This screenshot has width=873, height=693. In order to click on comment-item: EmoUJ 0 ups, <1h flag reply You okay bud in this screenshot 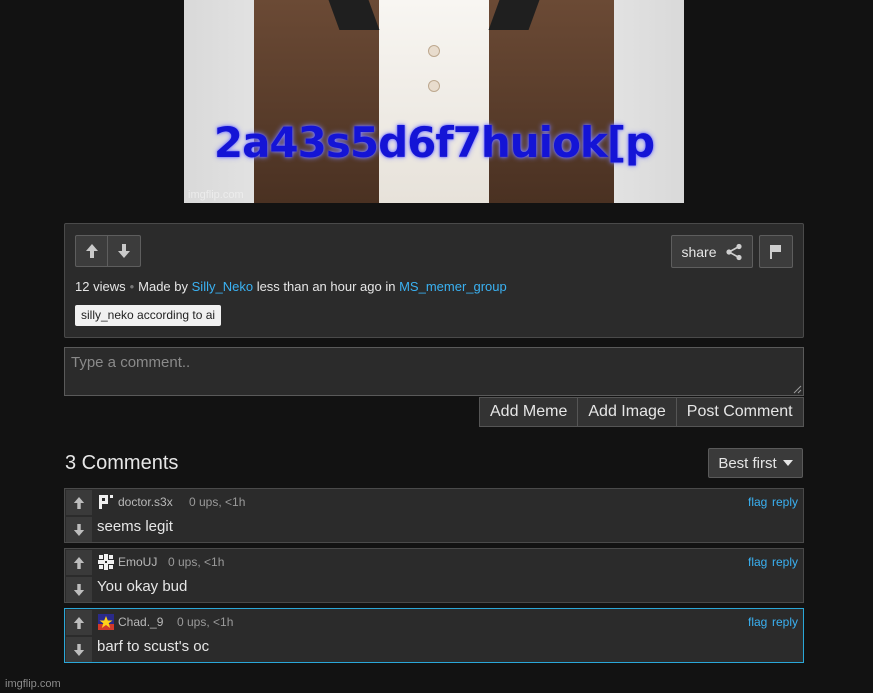, I will do `click(434, 575)`.